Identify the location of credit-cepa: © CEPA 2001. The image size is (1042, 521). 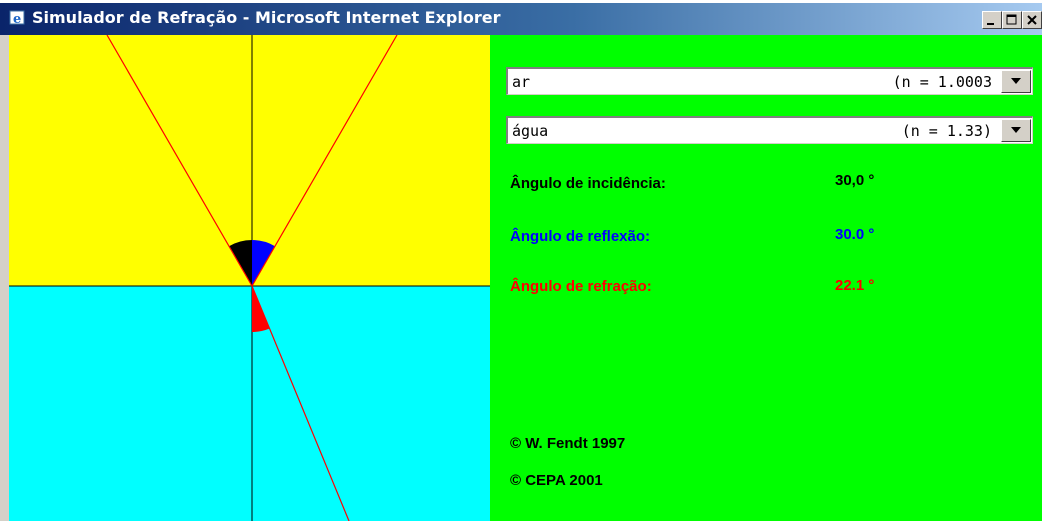
(556, 480).